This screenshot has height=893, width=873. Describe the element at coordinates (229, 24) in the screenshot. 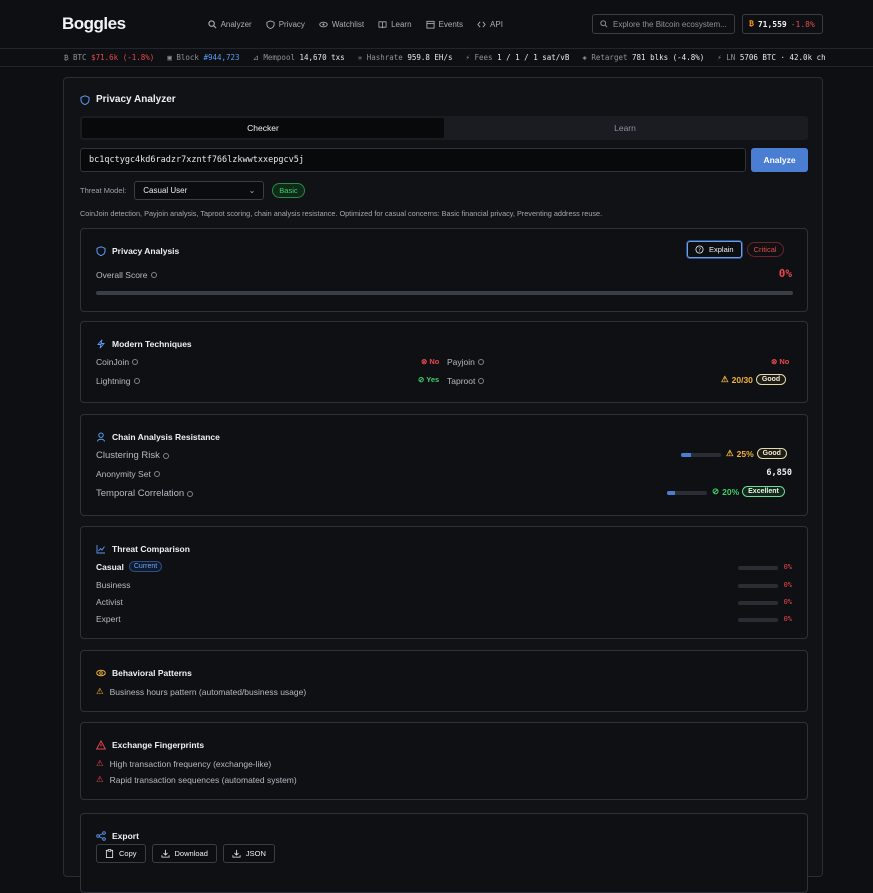

I see `nav-analyzer: Analyzer` at that location.